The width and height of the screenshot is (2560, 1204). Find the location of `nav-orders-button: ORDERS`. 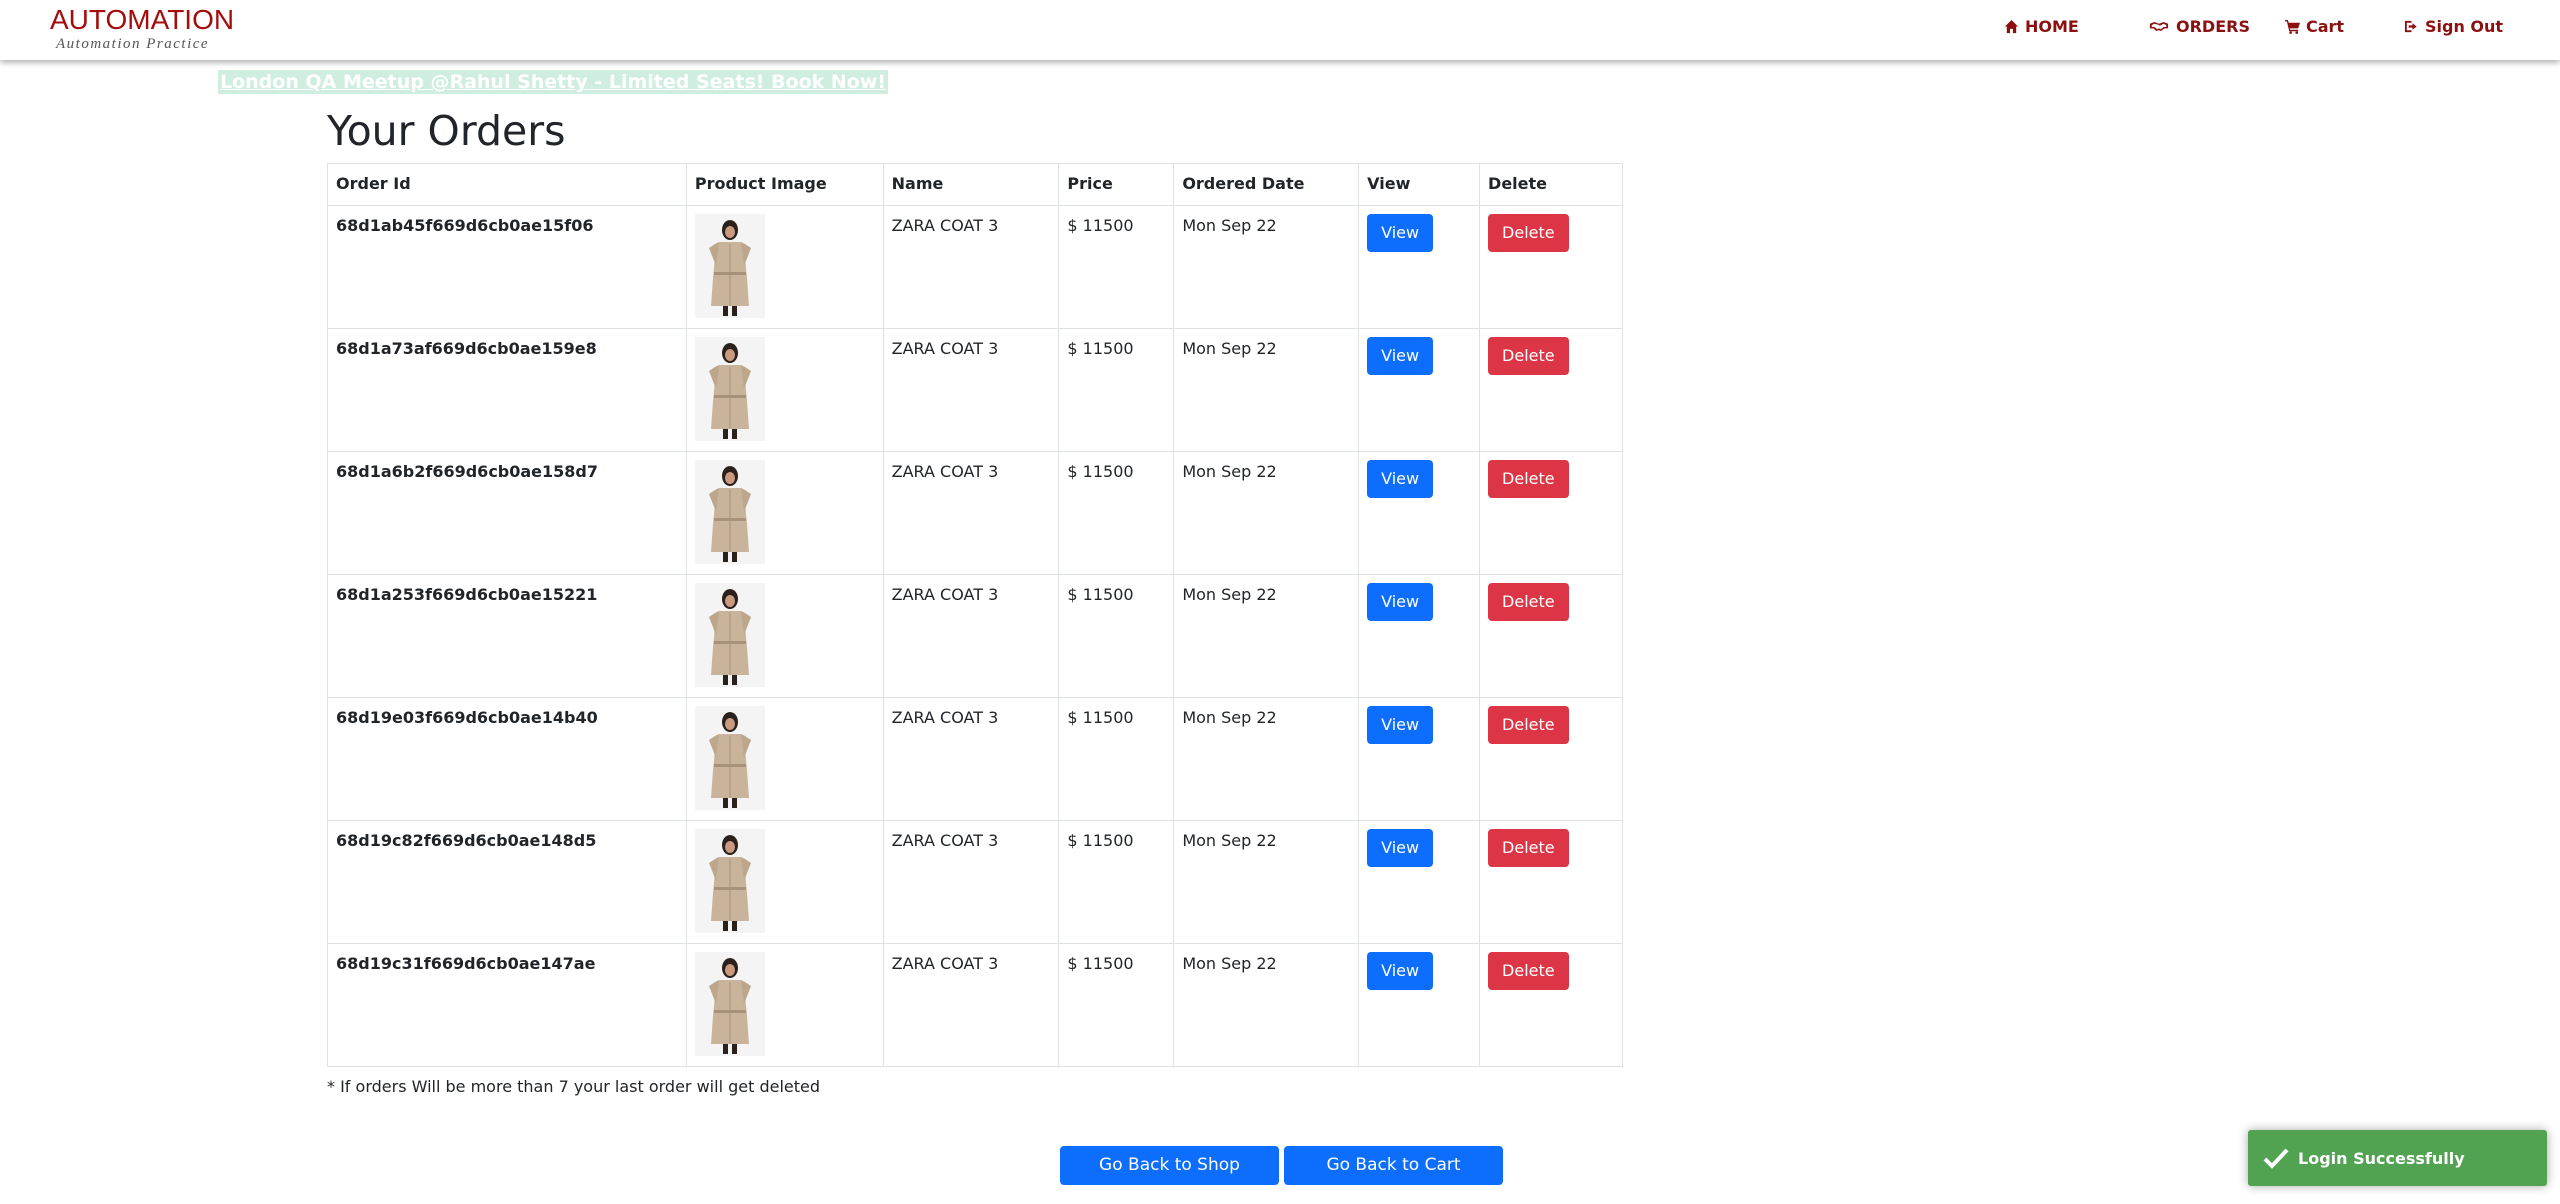

nav-orders-button: ORDERS is located at coordinates (2199, 26).